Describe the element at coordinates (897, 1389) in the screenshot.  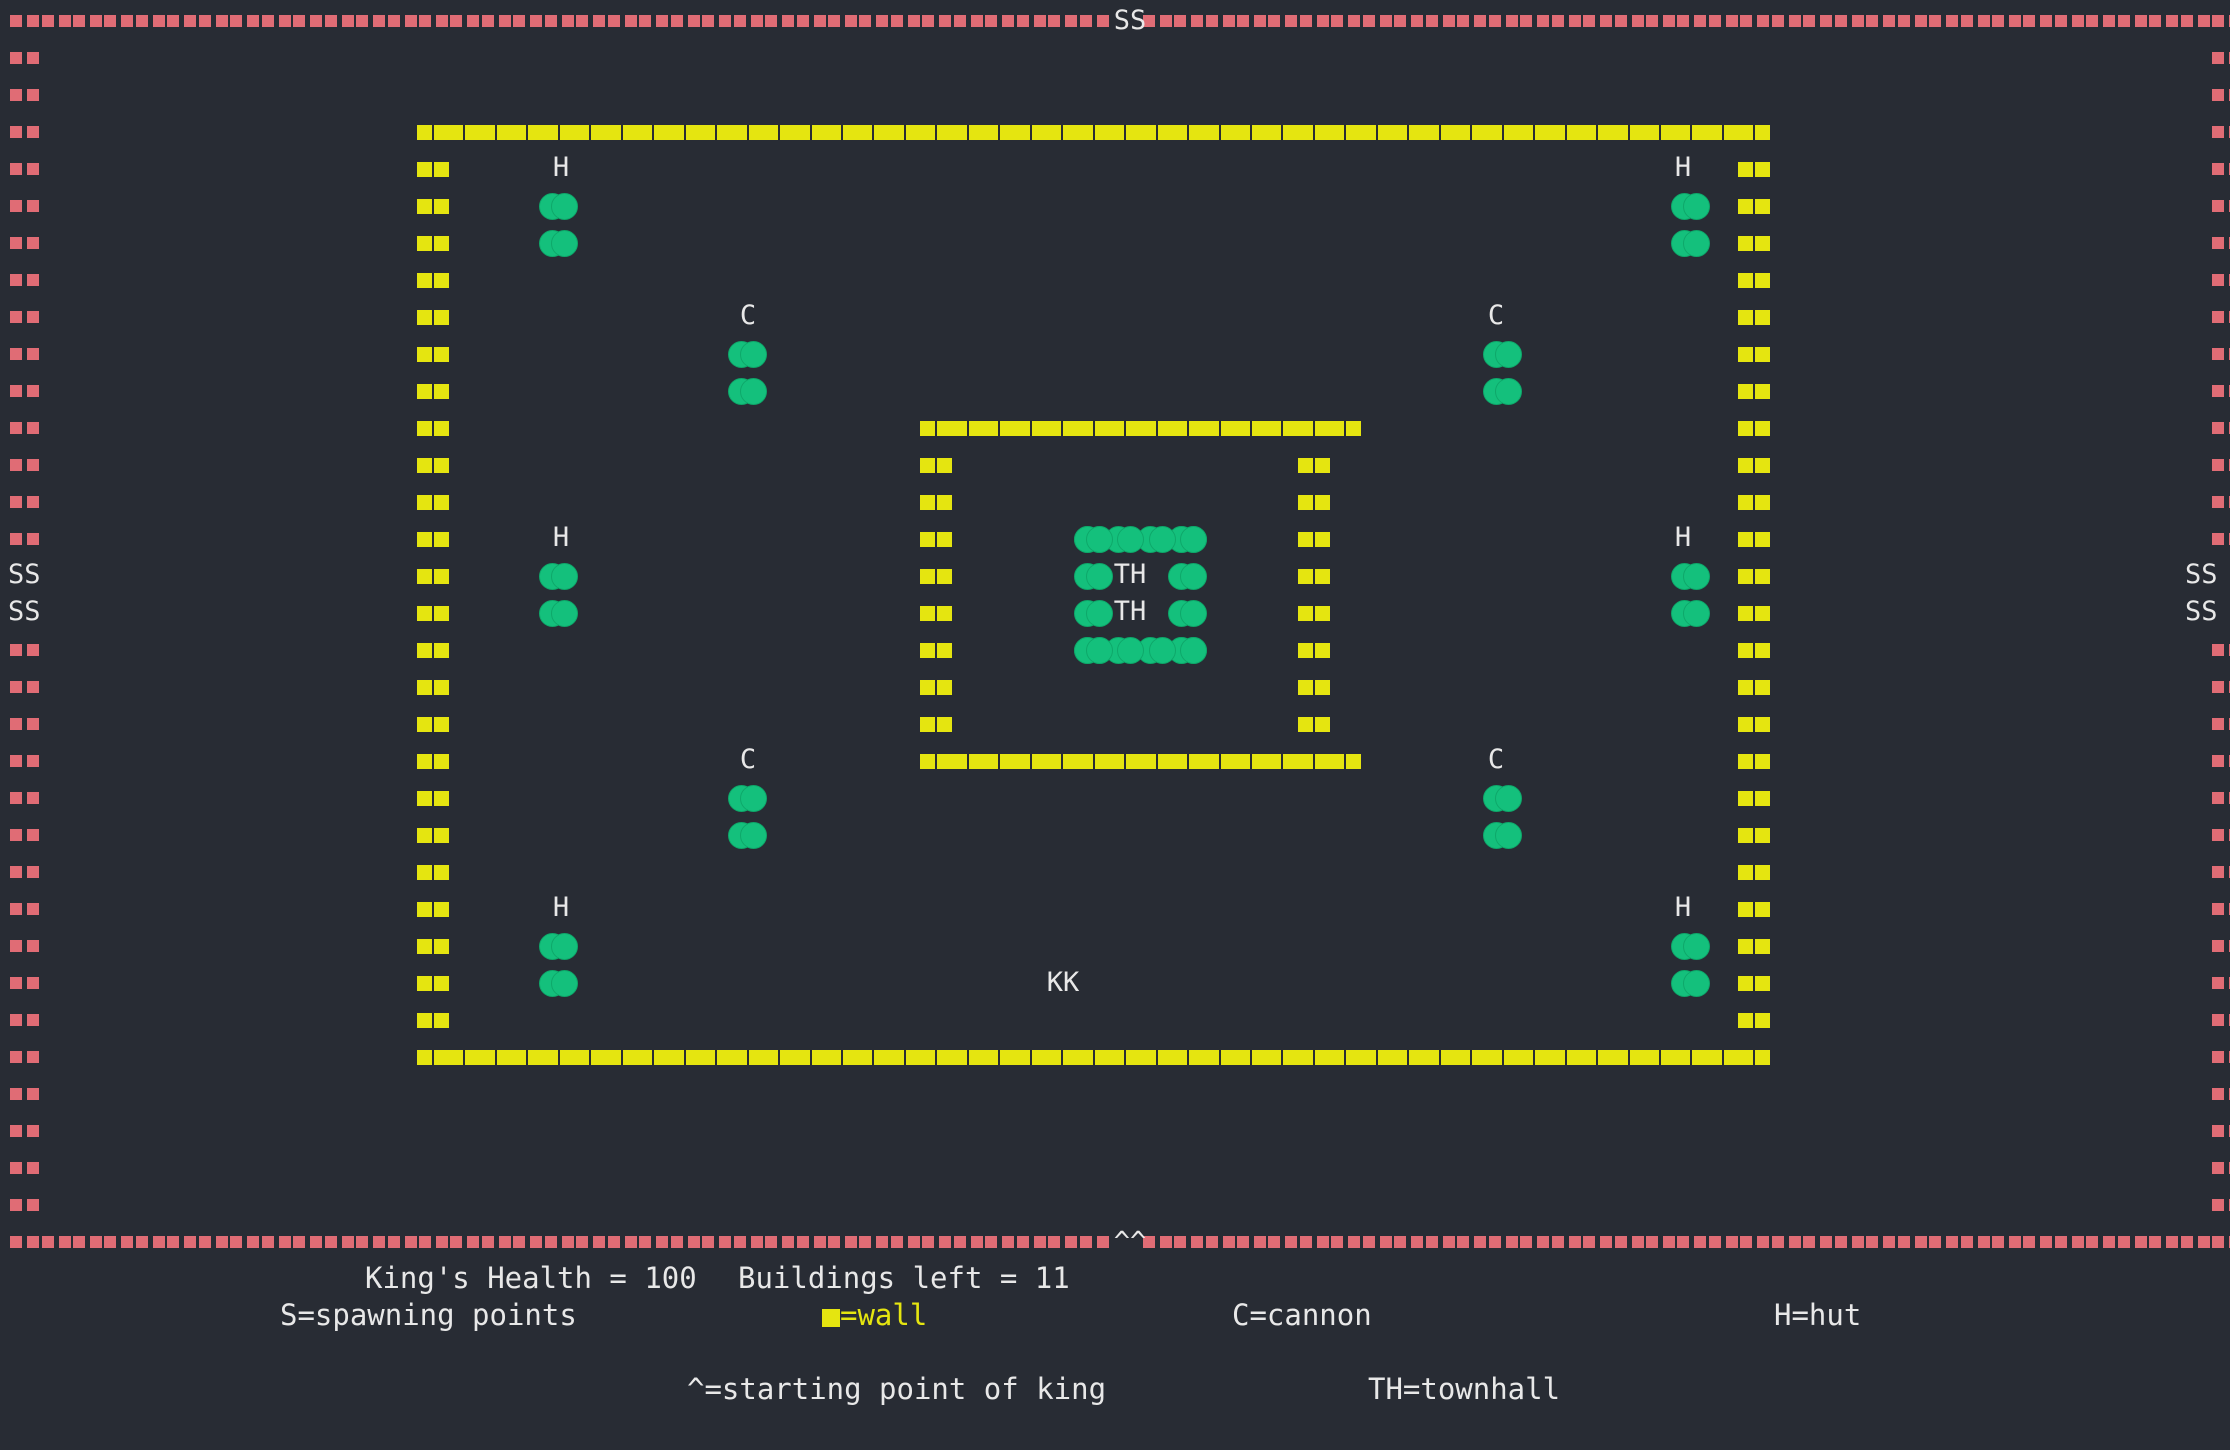
I see `legend-king-start: ^=starting point of king` at that location.